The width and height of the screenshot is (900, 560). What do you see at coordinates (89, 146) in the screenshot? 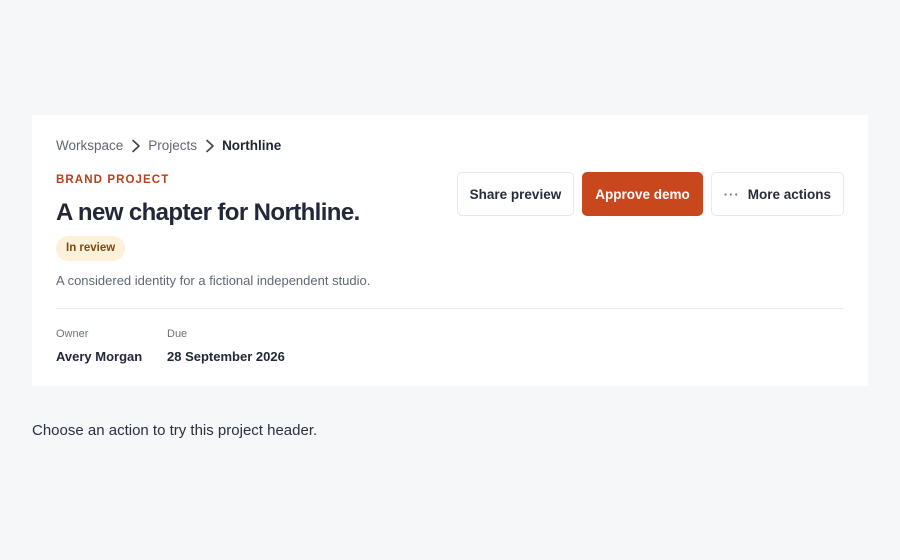
I see `breadcrumb-workspace: Workspace` at bounding box center [89, 146].